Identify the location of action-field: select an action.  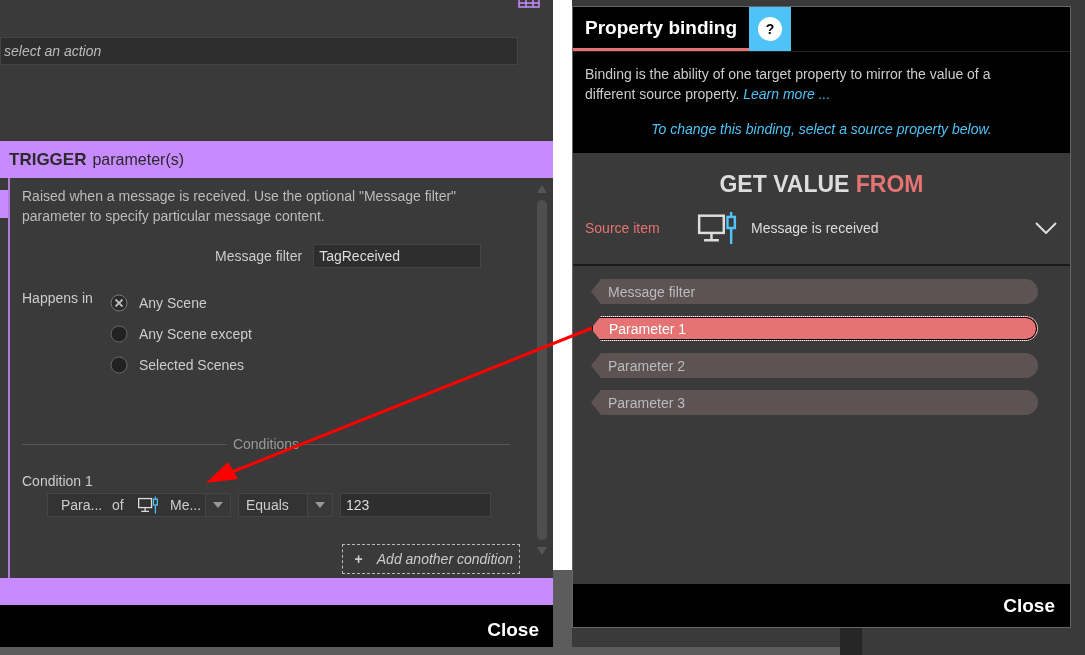
(259, 51).